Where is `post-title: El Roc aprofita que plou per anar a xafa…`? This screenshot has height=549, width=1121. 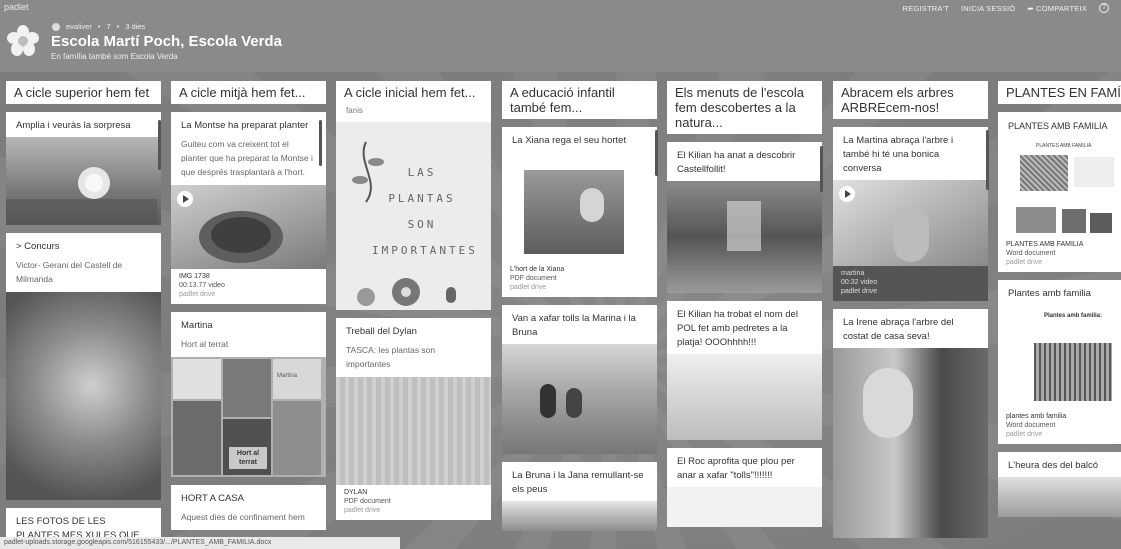 post-title: El Roc aprofita que plou per anar a xafa… is located at coordinates (736, 468).